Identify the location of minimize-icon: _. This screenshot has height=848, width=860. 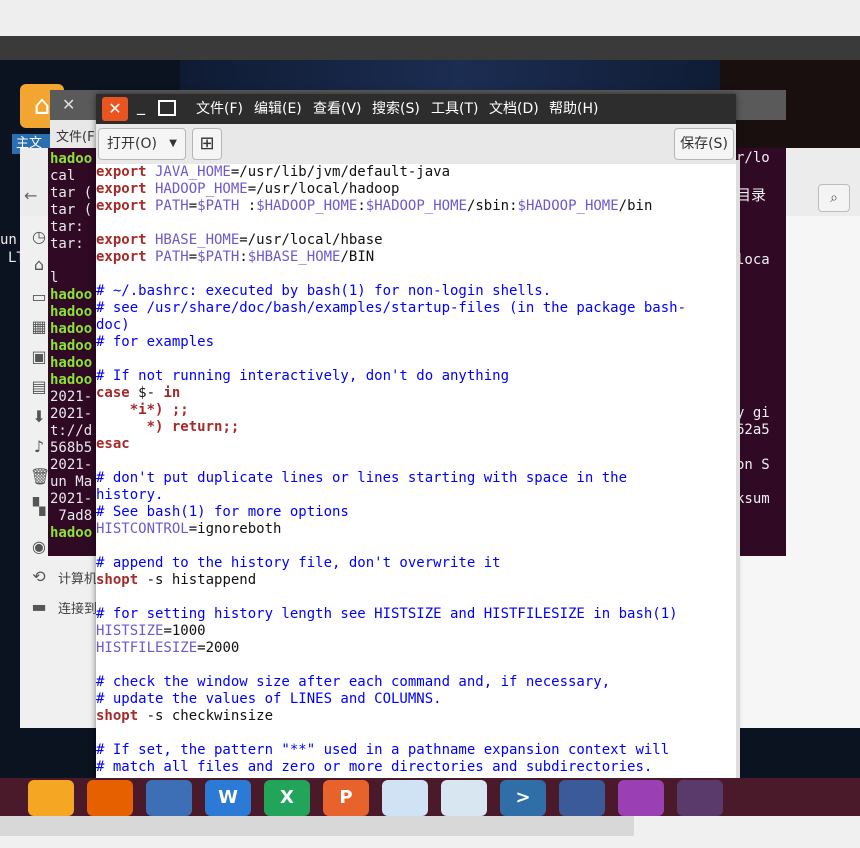
(141, 107).